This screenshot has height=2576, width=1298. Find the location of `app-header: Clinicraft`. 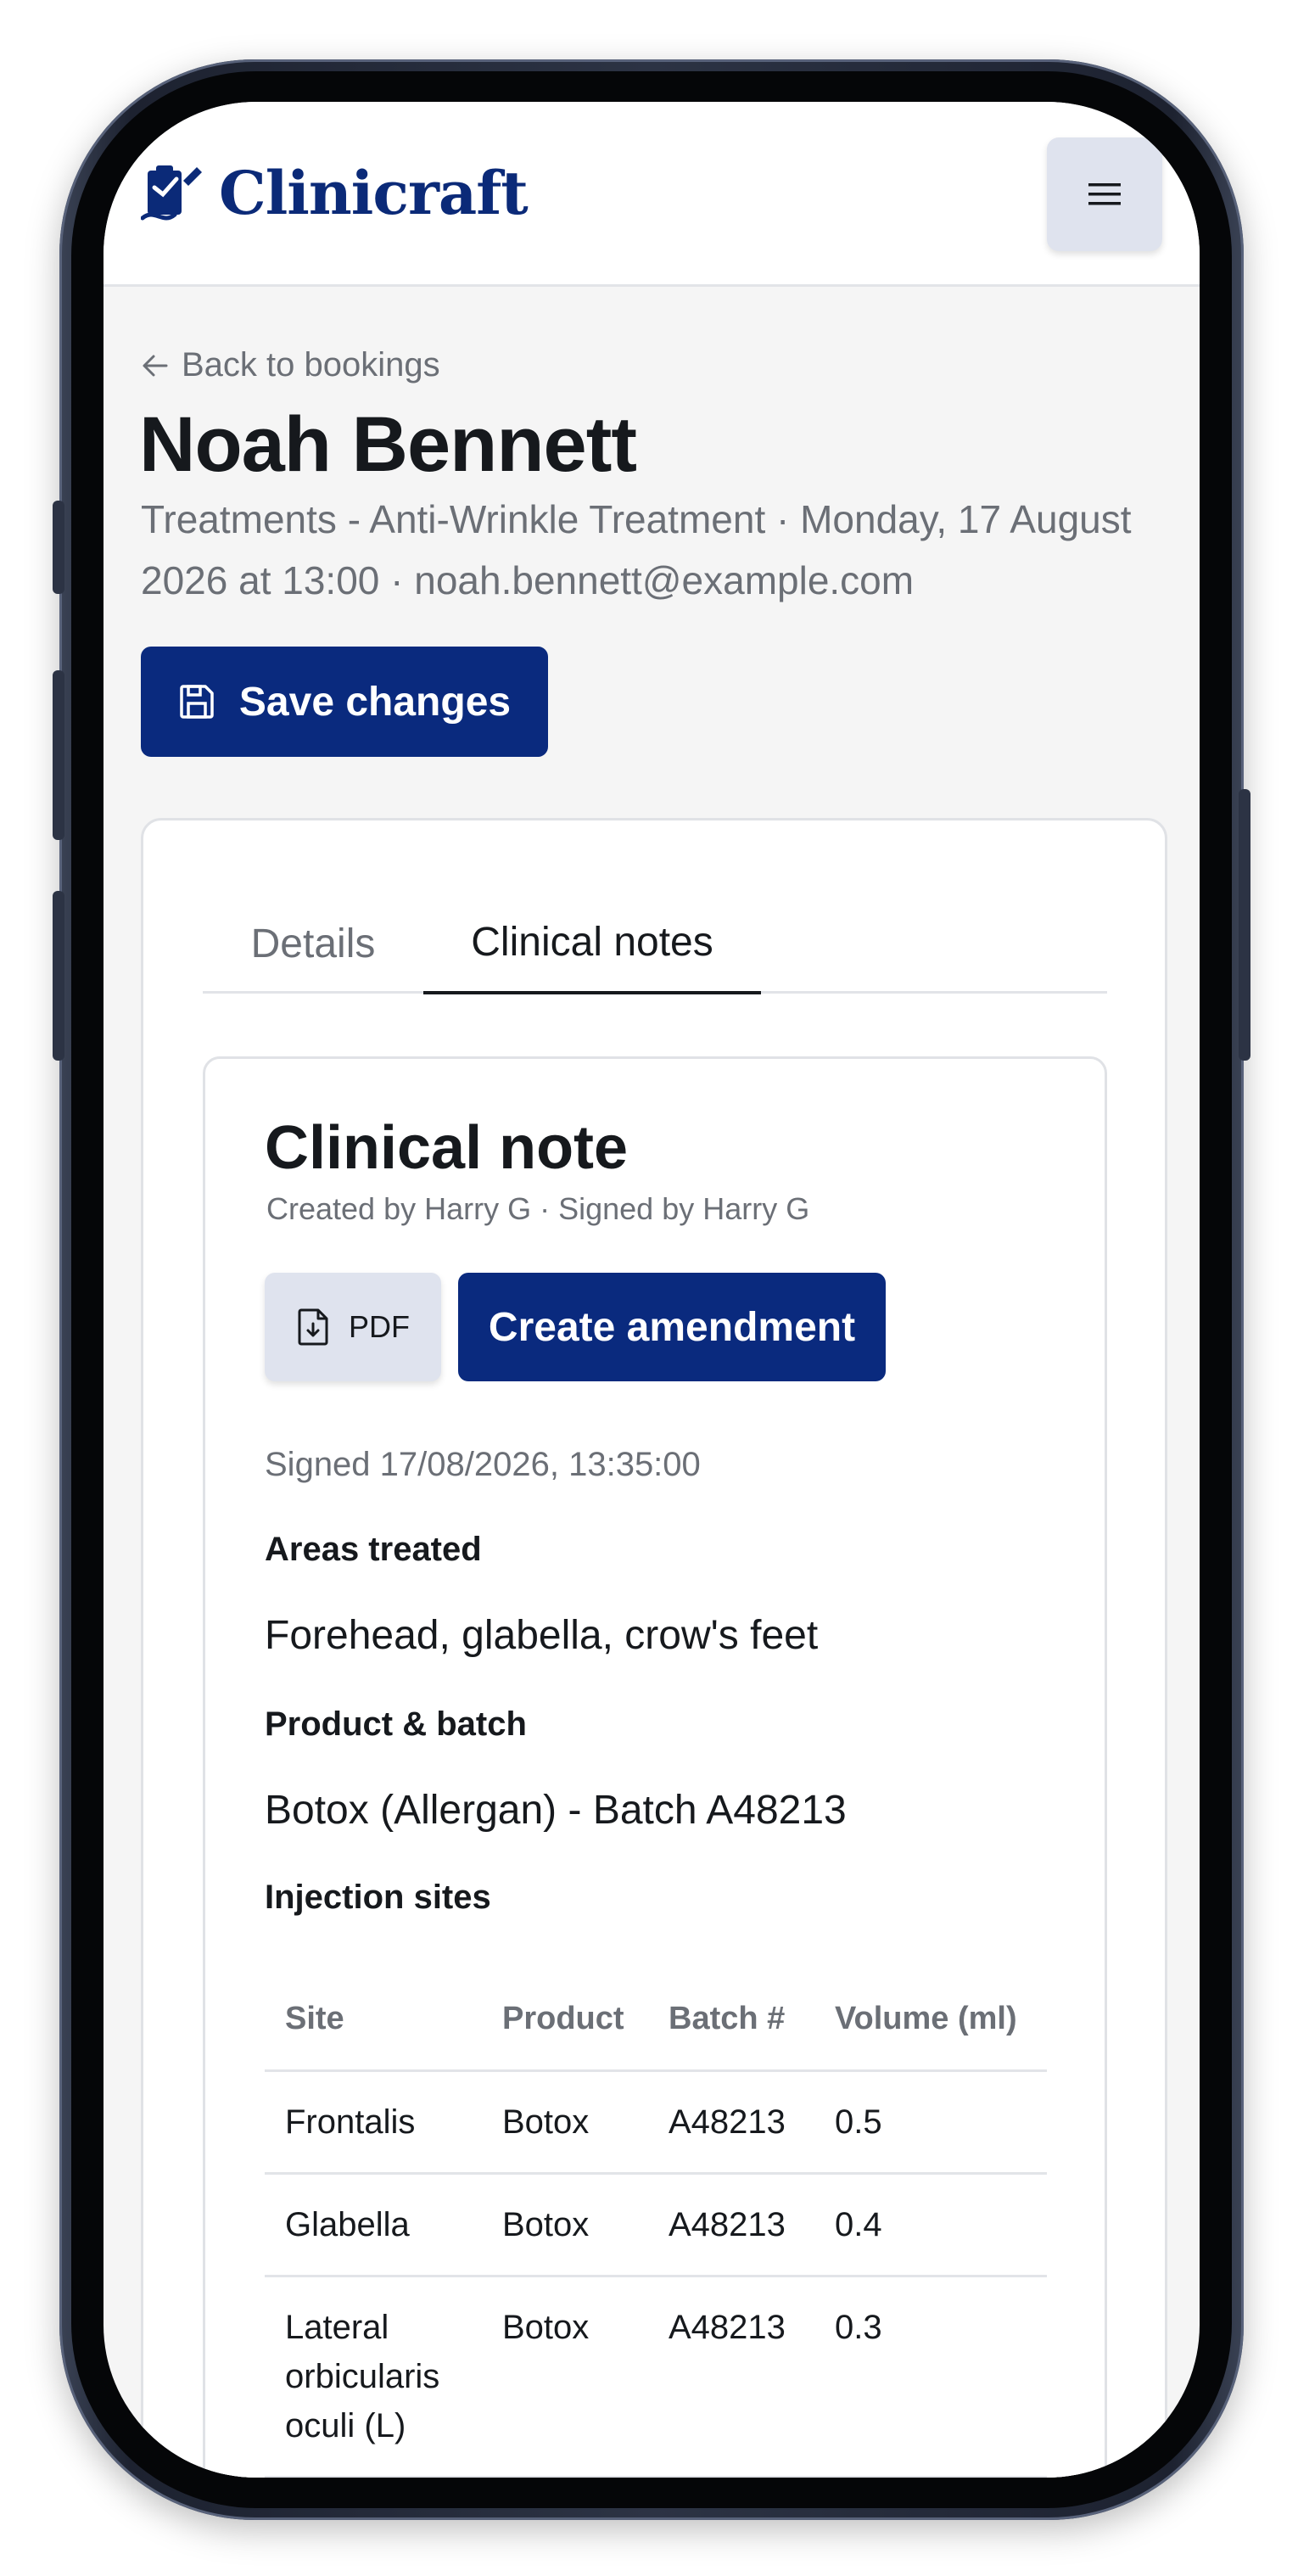

app-header: Clinicraft is located at coordinates (652, 194).